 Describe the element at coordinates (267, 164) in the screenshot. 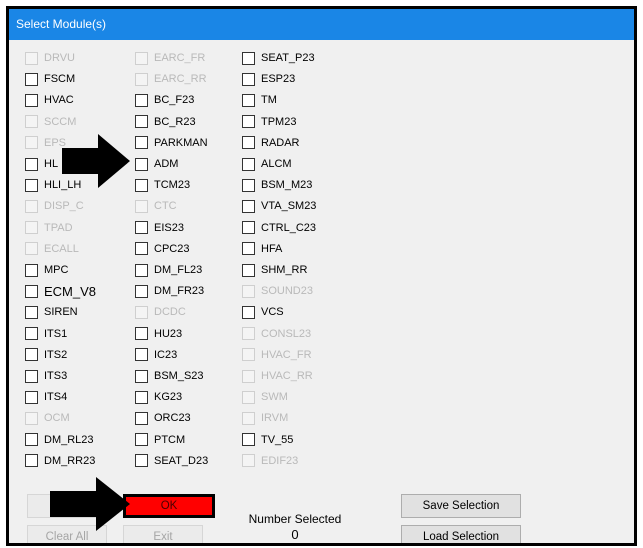

I see `checkbox-alcm: ALCM` at that location.